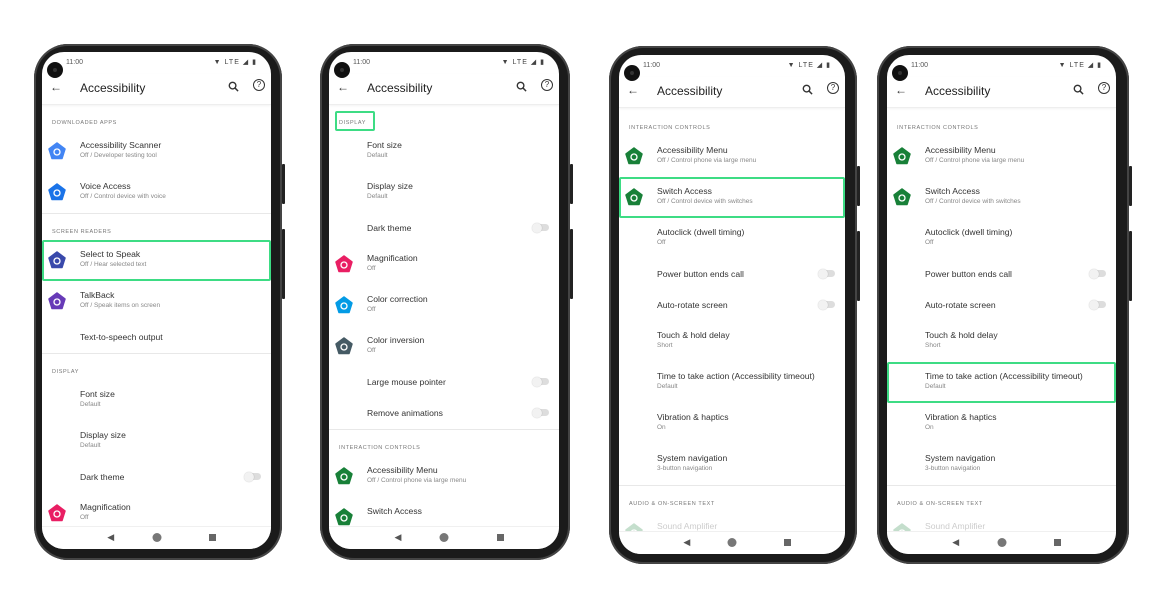 The height and width of the screenshot is (602, 1170). I want to click on setting-subtitle: Off / Developer testing tool, so click(118, 155).